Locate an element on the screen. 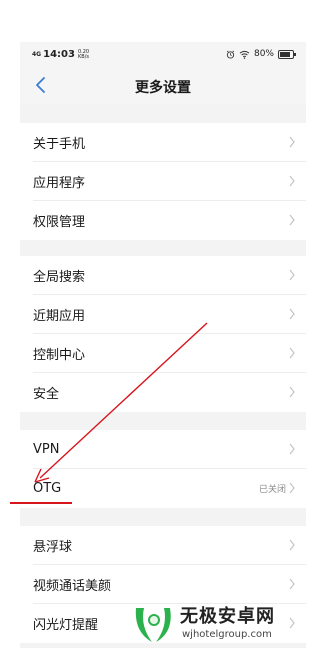 The height and width of the screenshot is (652, 320). settings-item-label: VPN is located at coordinates (46, 449).